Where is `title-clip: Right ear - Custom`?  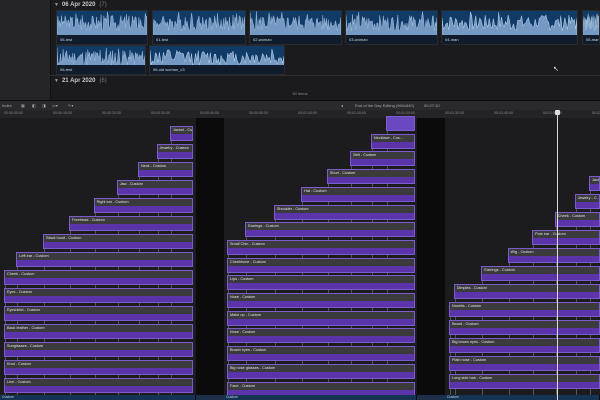 title-clip: Right ear - Custom is located at coordinates (143, 205).